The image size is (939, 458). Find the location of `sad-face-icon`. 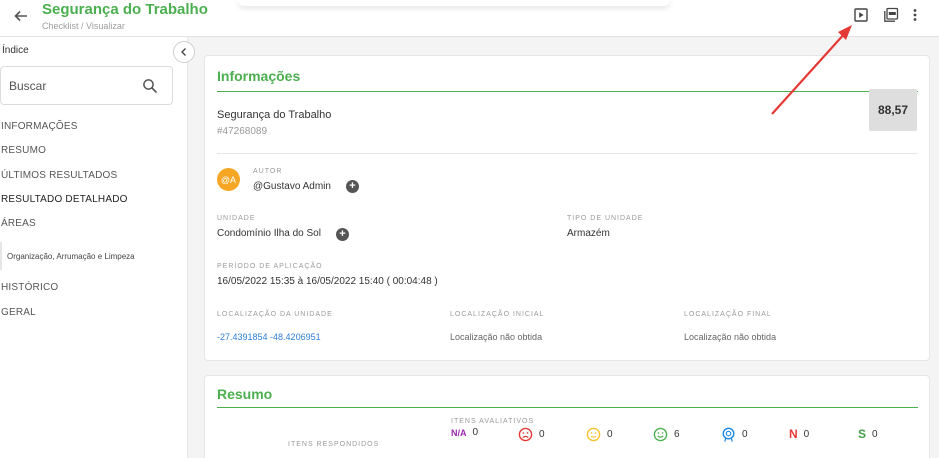

sad-face-icon is located at coordinates (525, 434).